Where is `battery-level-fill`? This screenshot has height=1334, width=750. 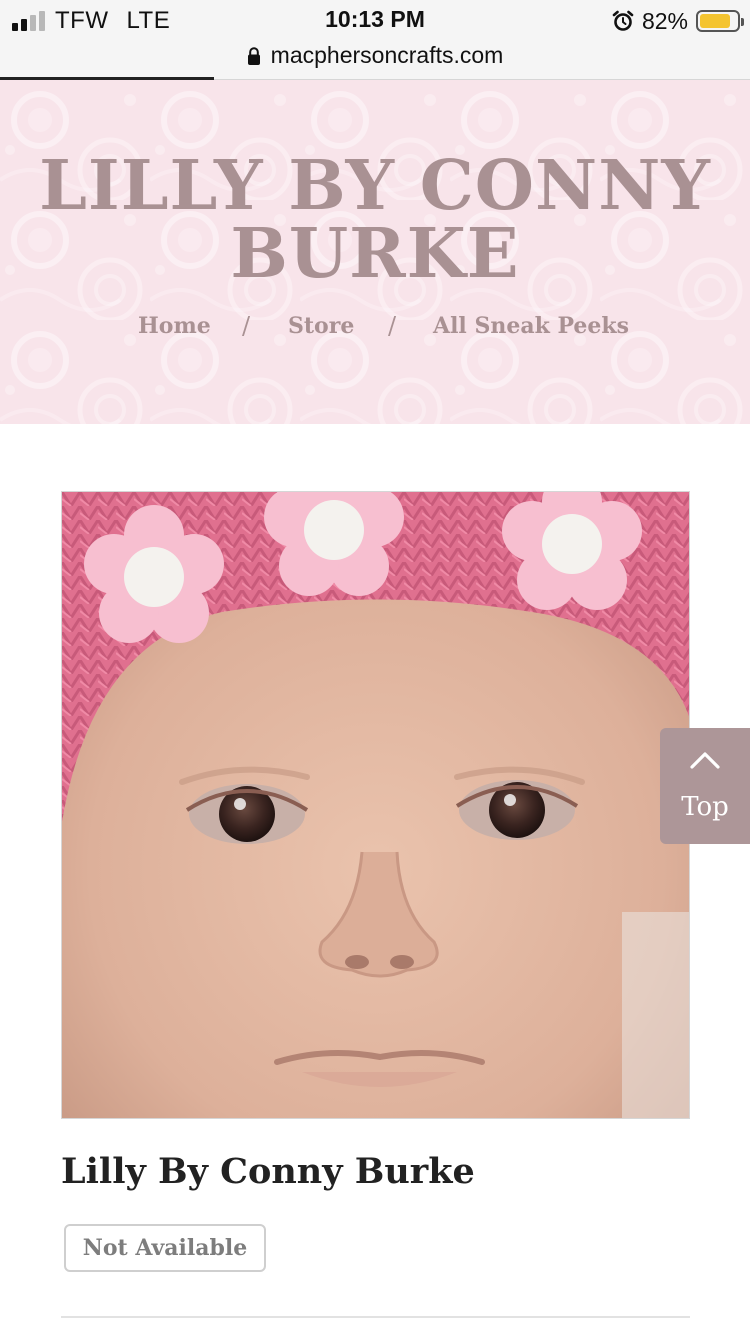
battery-level-fill is located at coordinates (715, 21).